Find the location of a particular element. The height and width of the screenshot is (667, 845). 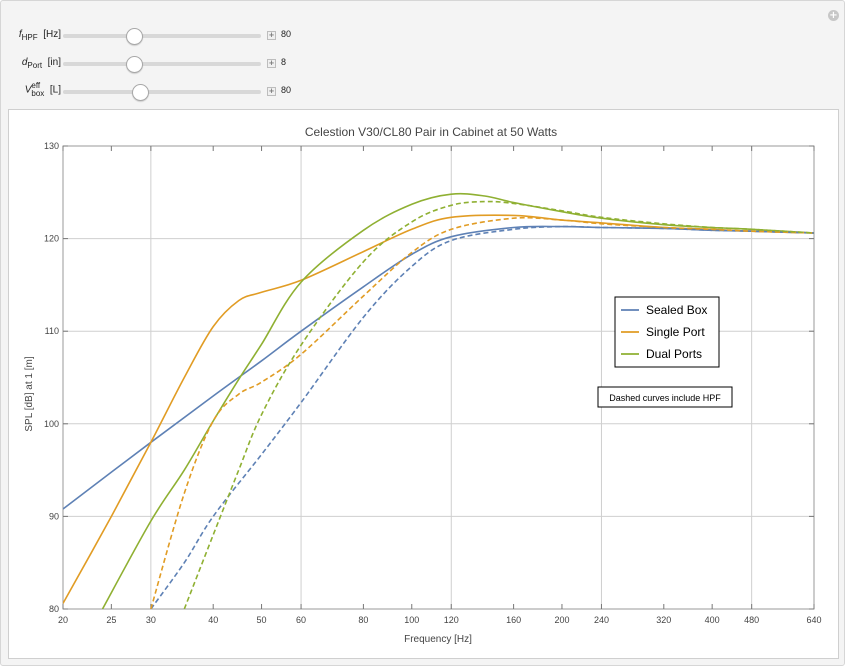

vbox-slider is located at coordinates (162, 92).